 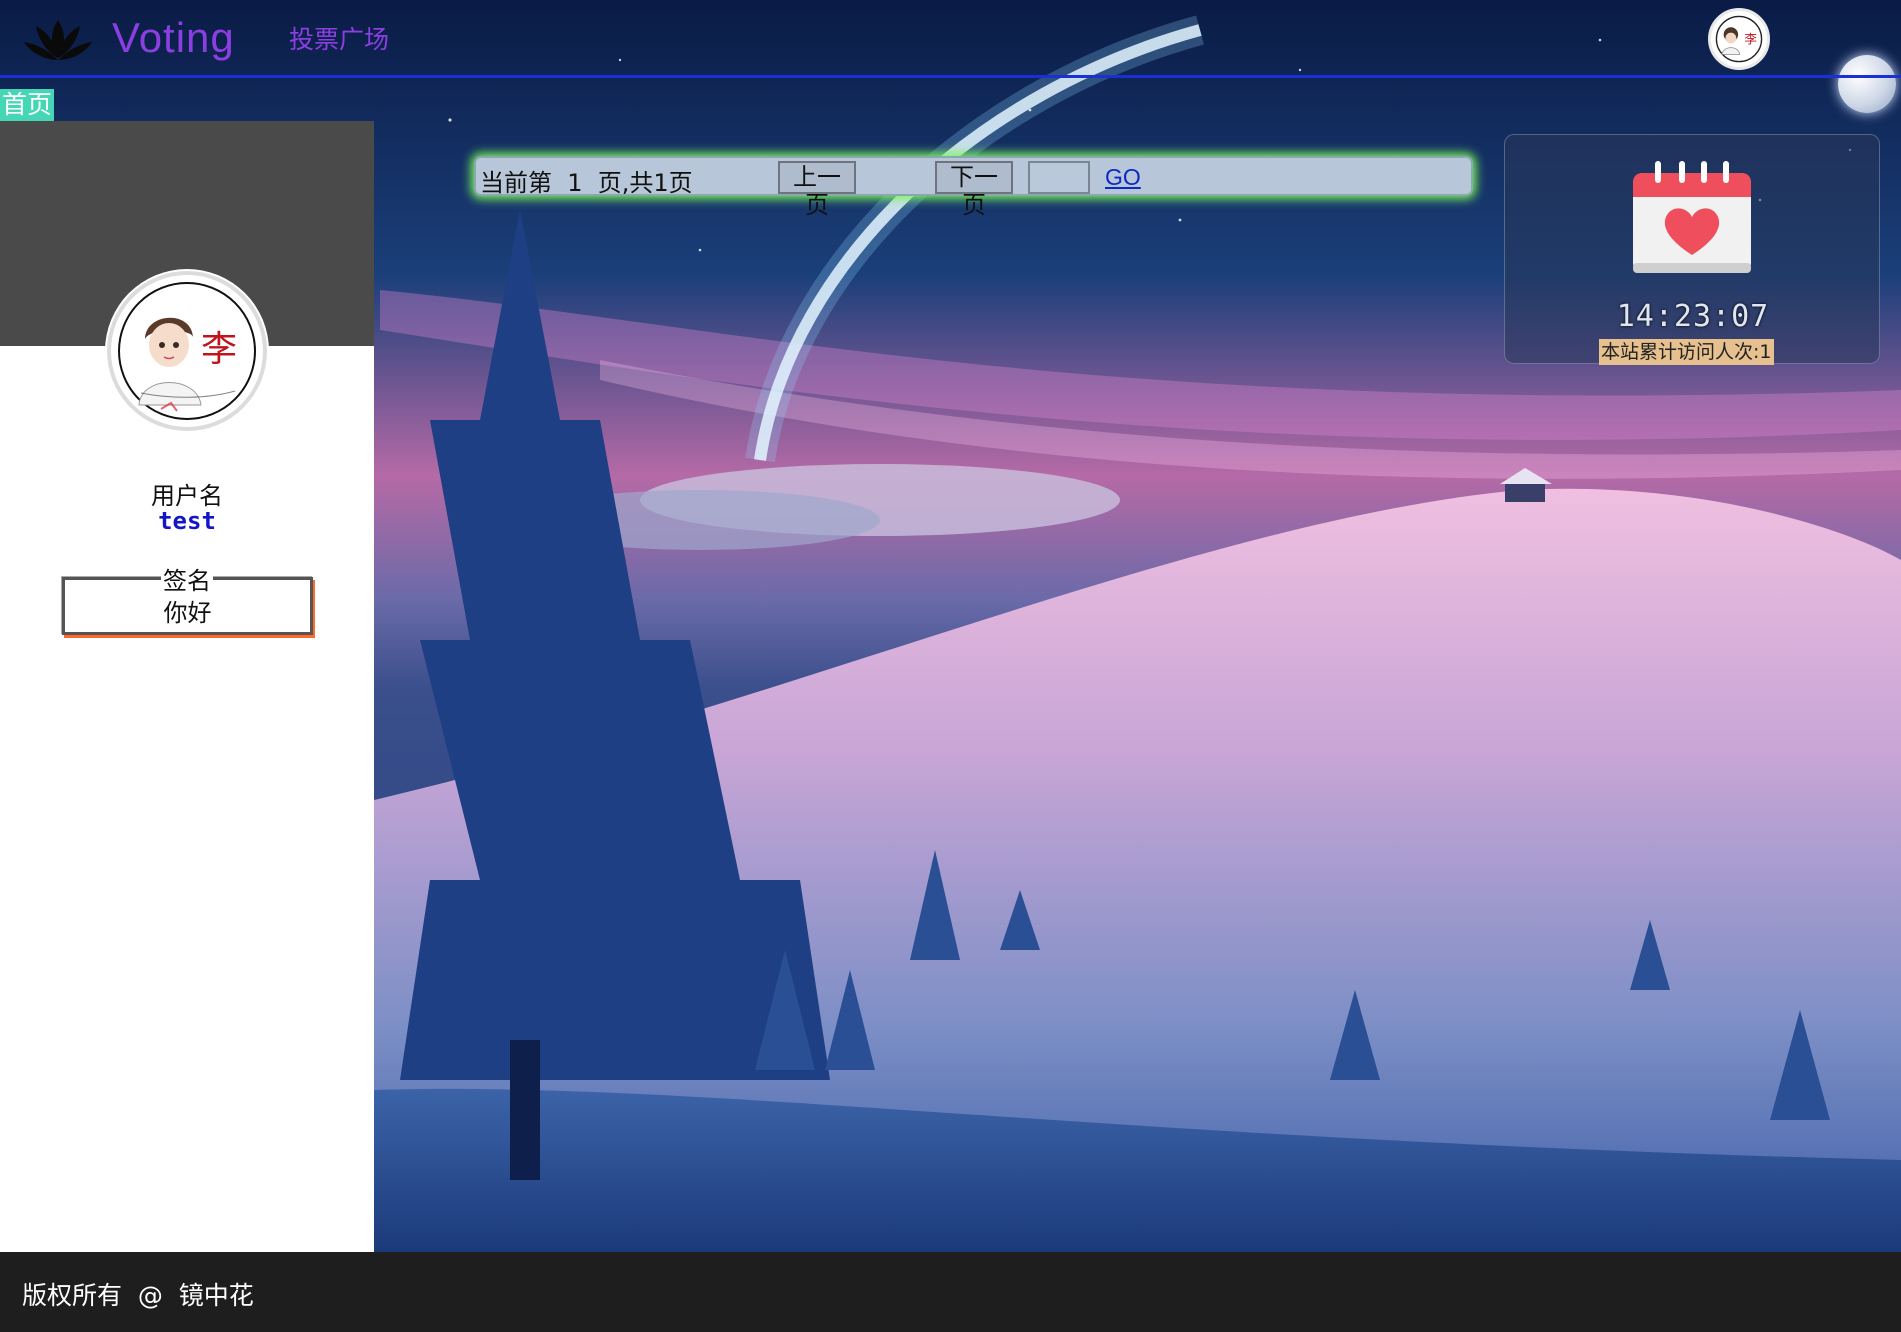 What do you see at coordinates (1686, 352) in the screenshot?
I see `visit-counter: 本站累计访问人次:1` at bounding box center [1686, 352].